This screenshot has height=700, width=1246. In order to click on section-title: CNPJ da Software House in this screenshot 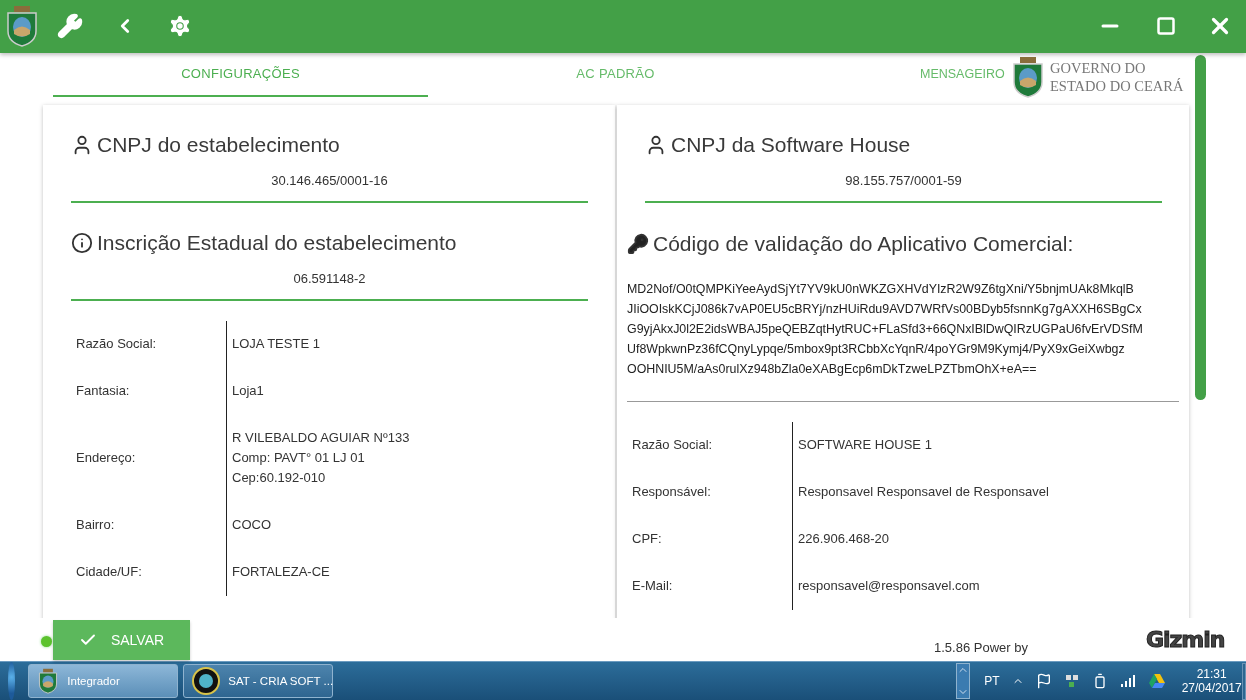, I will do `click(791, 144)`.